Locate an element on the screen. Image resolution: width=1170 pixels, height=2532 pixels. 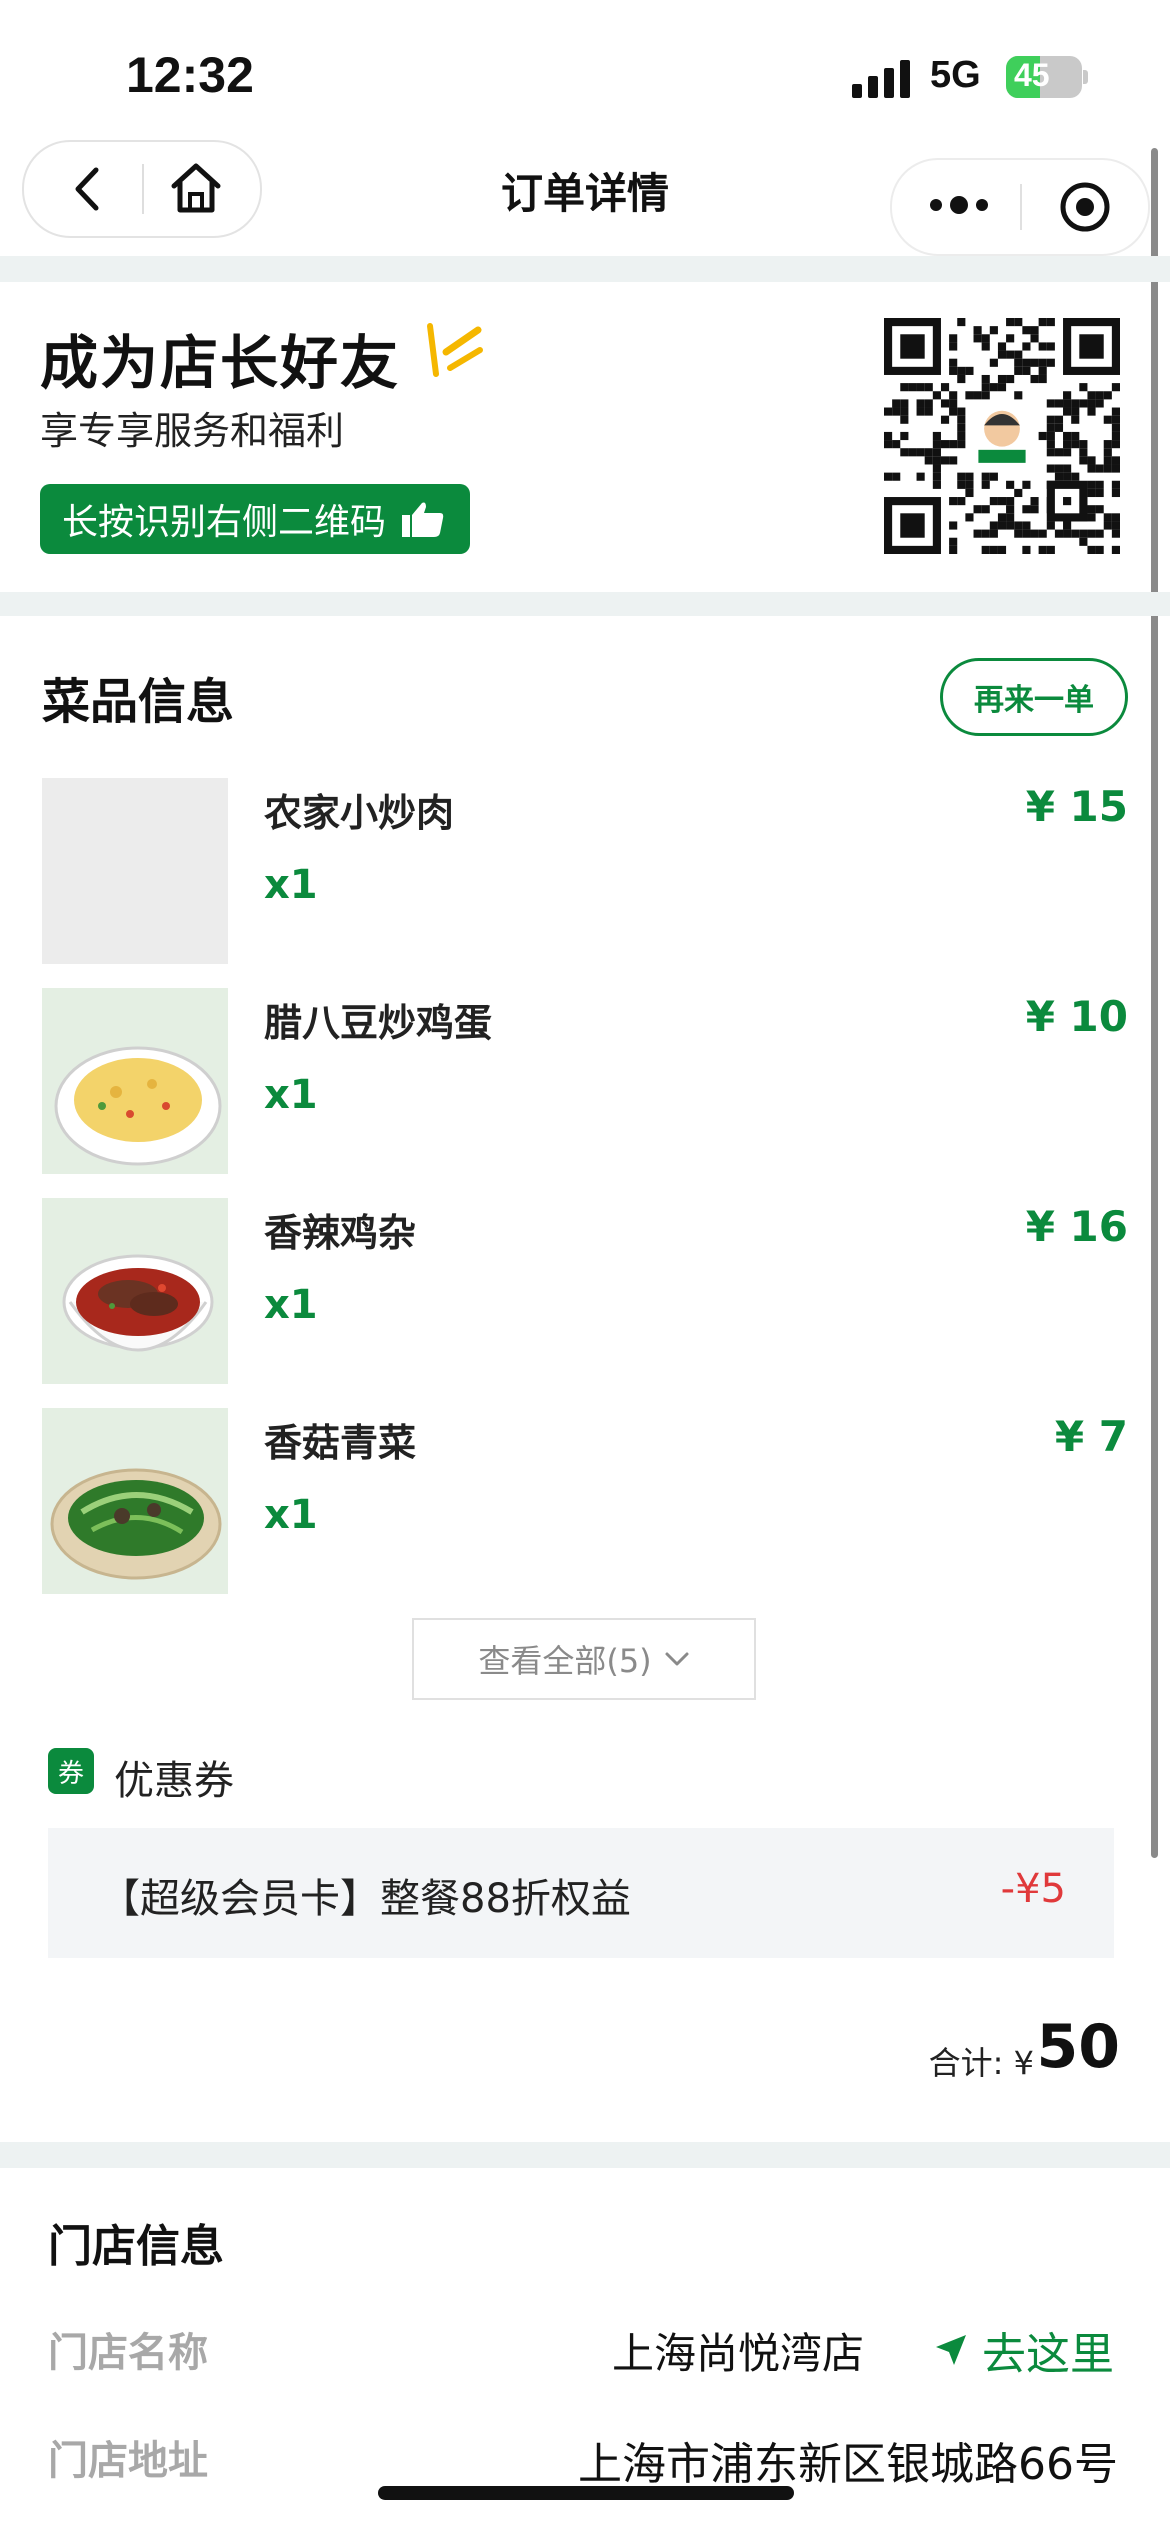
sparkle-icon is located at coordinates (455, 350).